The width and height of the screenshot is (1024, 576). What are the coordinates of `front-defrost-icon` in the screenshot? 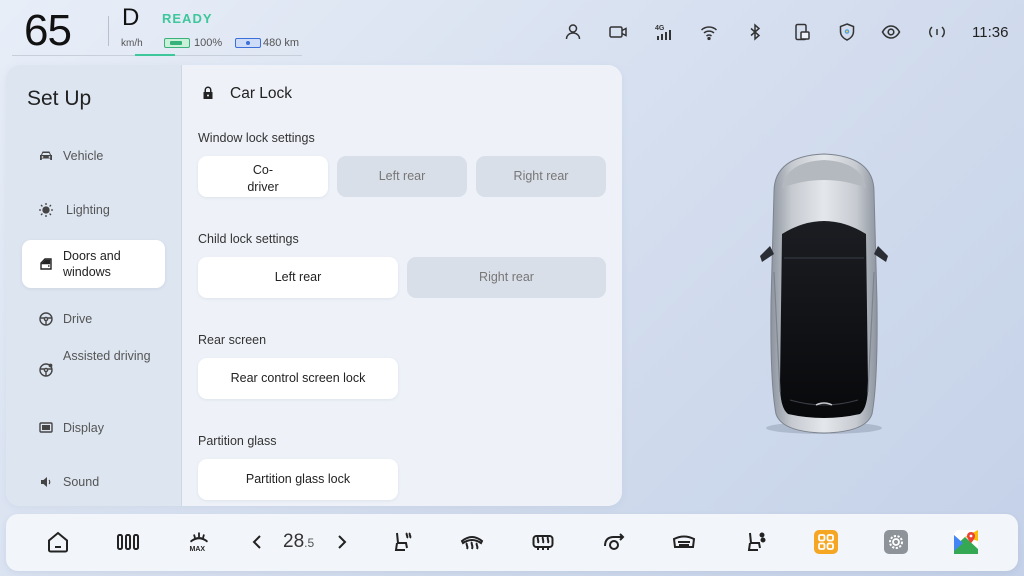 It's located at (472, 542).